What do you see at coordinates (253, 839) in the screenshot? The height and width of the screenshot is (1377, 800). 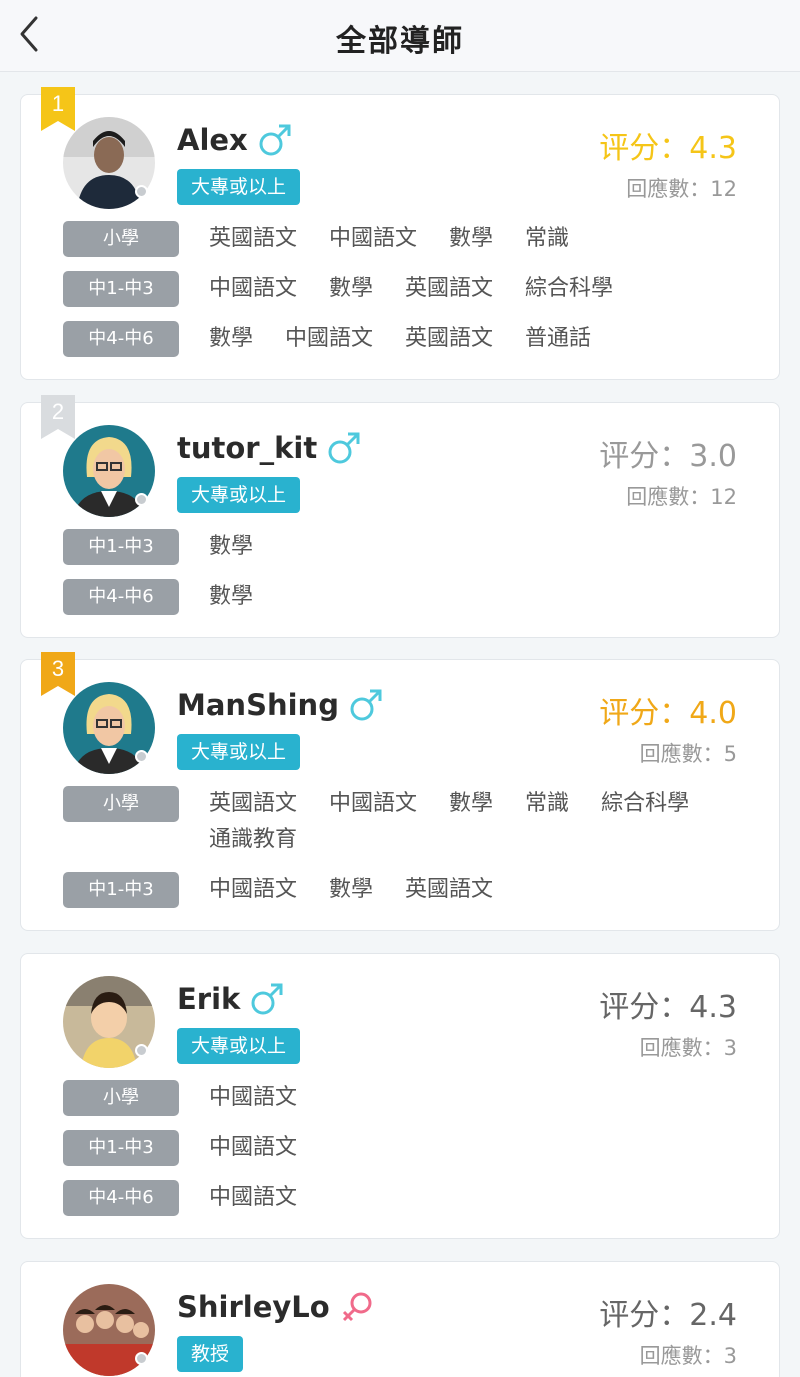 I see `subject: 通識教育` at bounding box center [253, 839].